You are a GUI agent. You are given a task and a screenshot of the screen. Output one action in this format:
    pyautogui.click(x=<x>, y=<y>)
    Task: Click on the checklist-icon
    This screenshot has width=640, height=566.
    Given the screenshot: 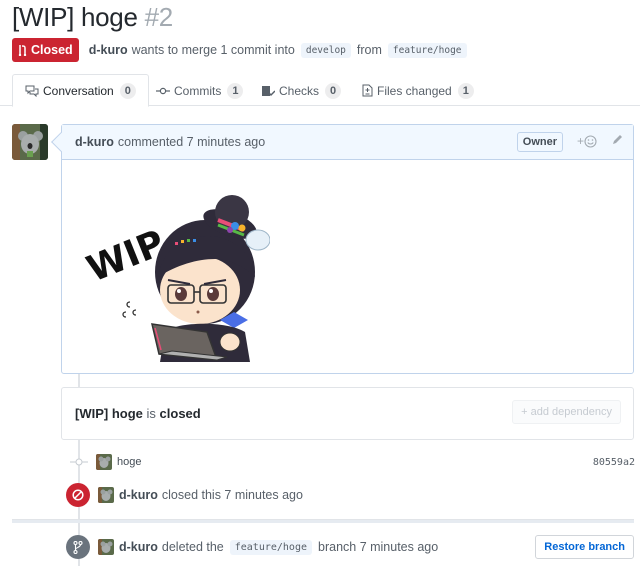 What is the action you would take?
    pyautogui.click(x=268, y=90)
    